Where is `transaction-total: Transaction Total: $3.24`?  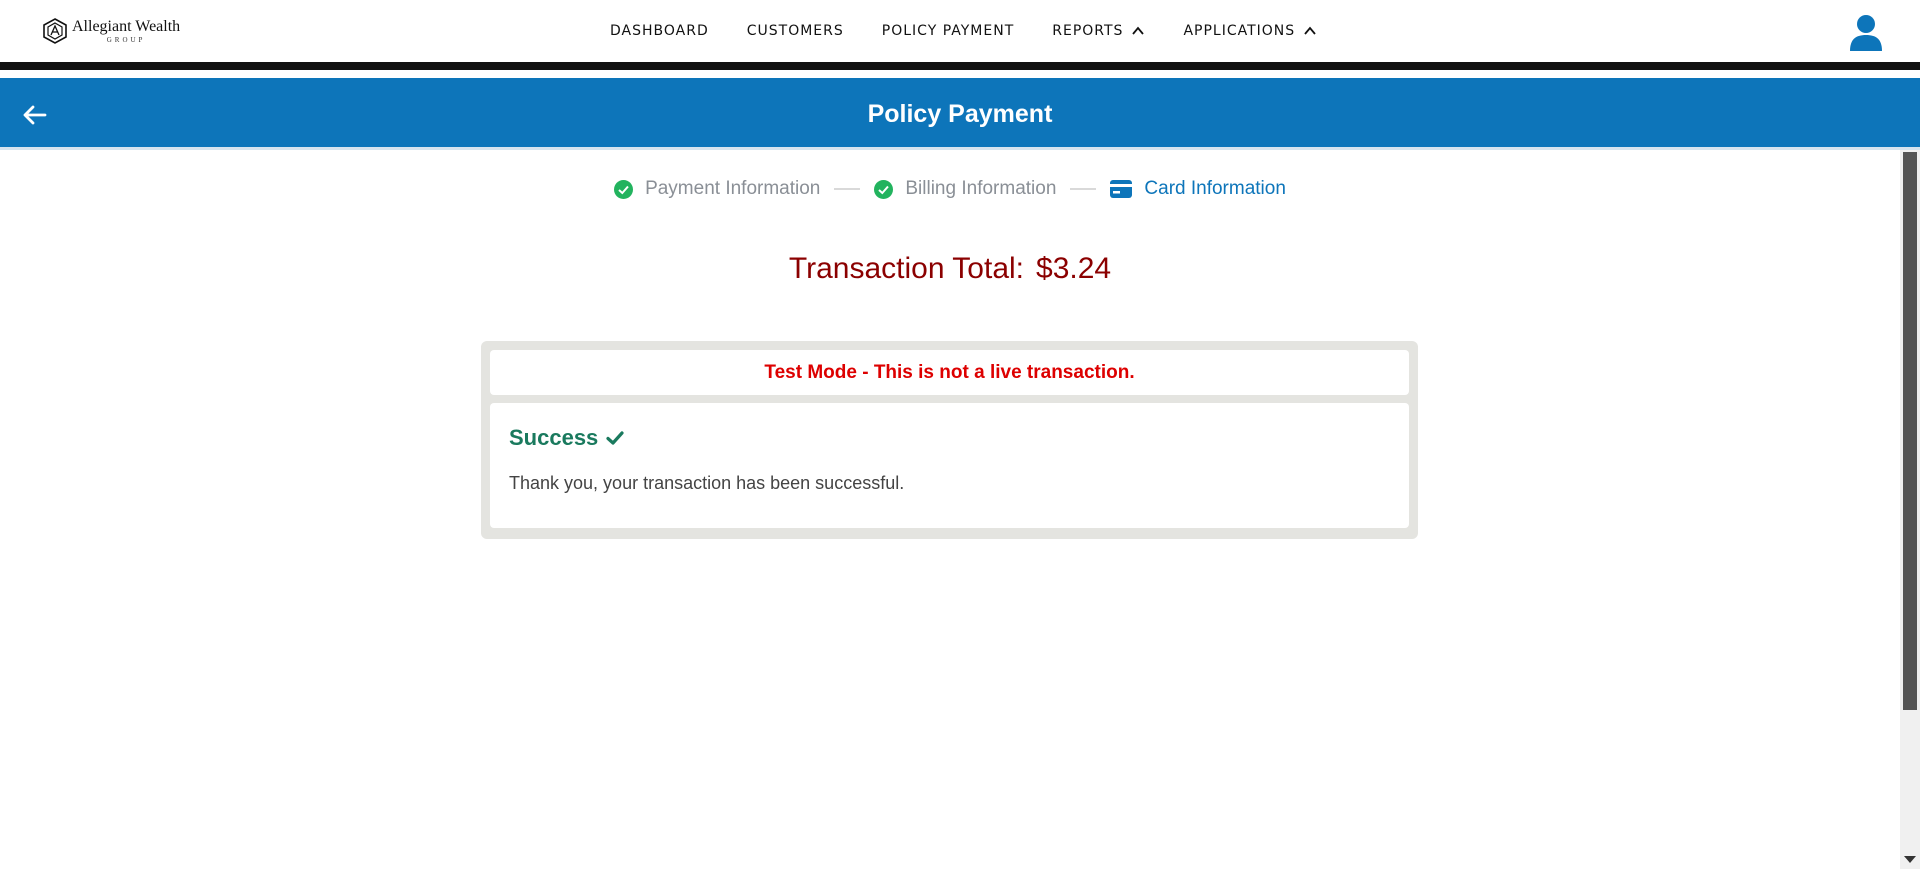 transaction-total: Transaction Total: $3.24 is located at coordinates (950, 269).